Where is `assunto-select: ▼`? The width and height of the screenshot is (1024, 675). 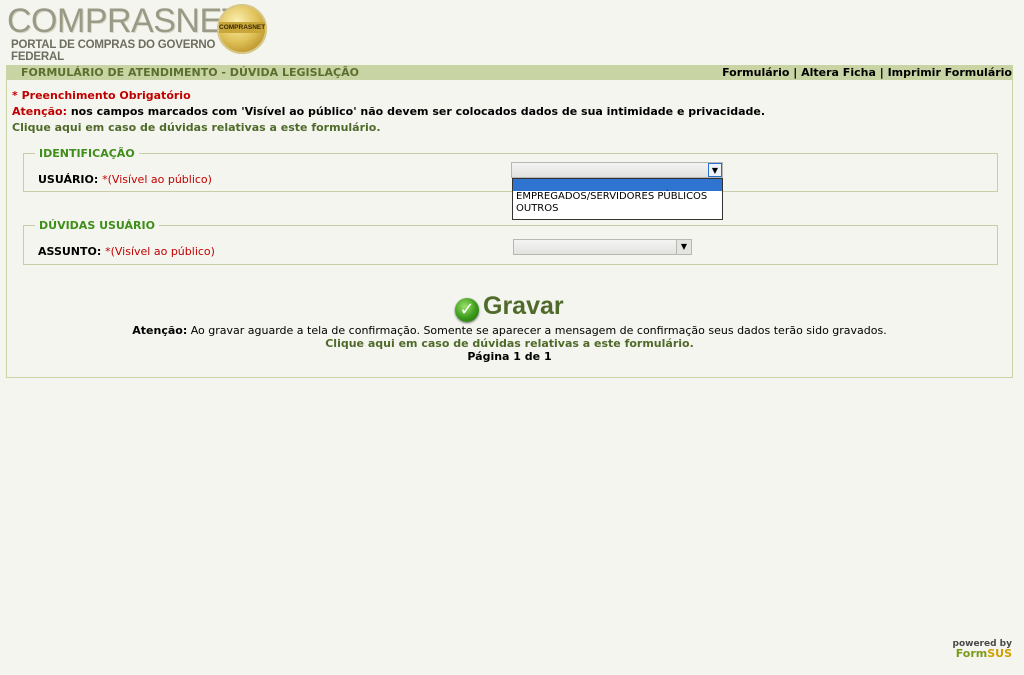
assunto-select: ▼ is located at coordinates (602, 247).